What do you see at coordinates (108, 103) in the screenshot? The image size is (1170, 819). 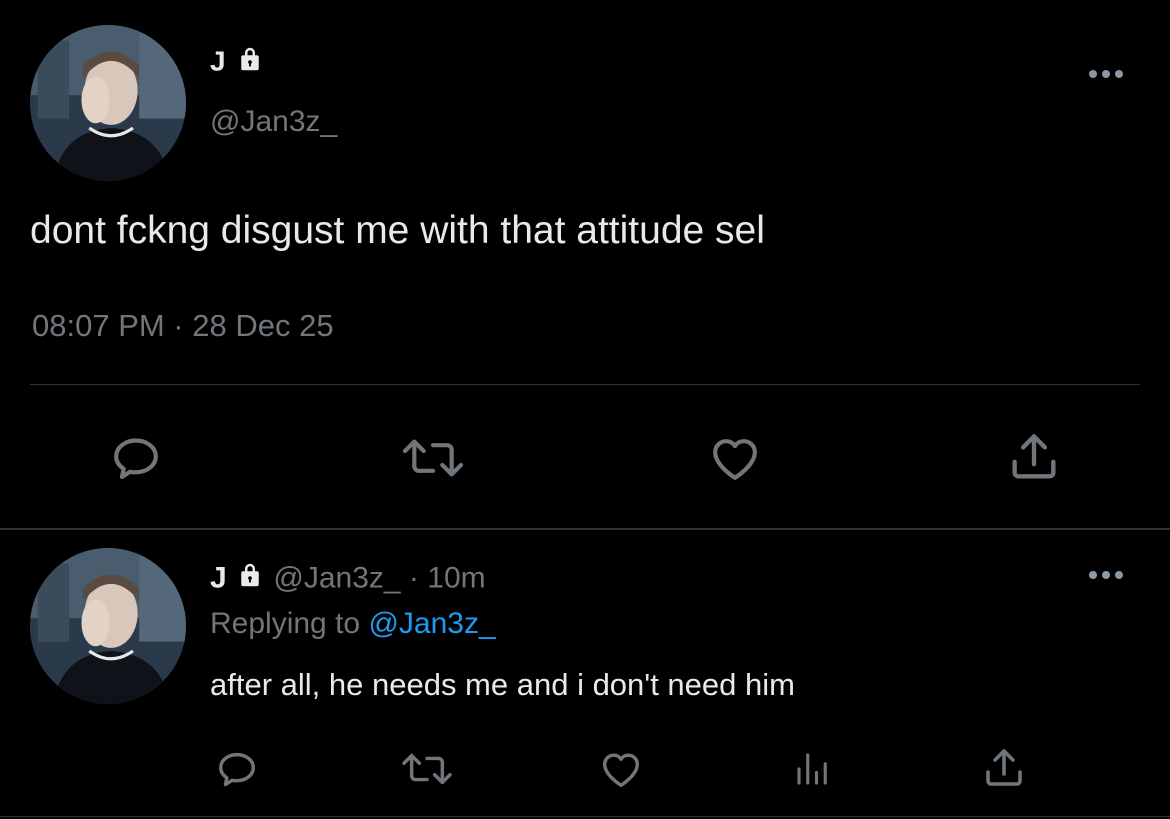 I see `avatar` at bounding box center [108, 103].